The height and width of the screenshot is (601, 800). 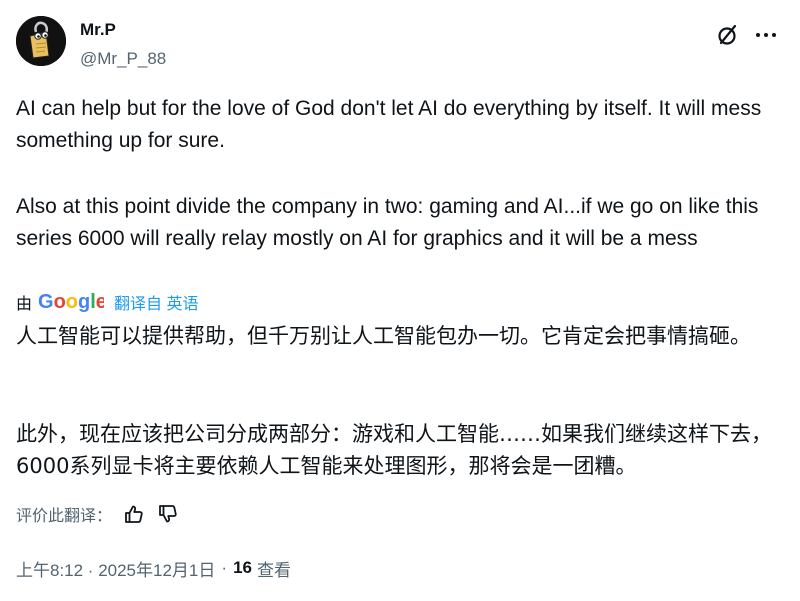 I want to click on more-icon, so click(x=766, y=35).